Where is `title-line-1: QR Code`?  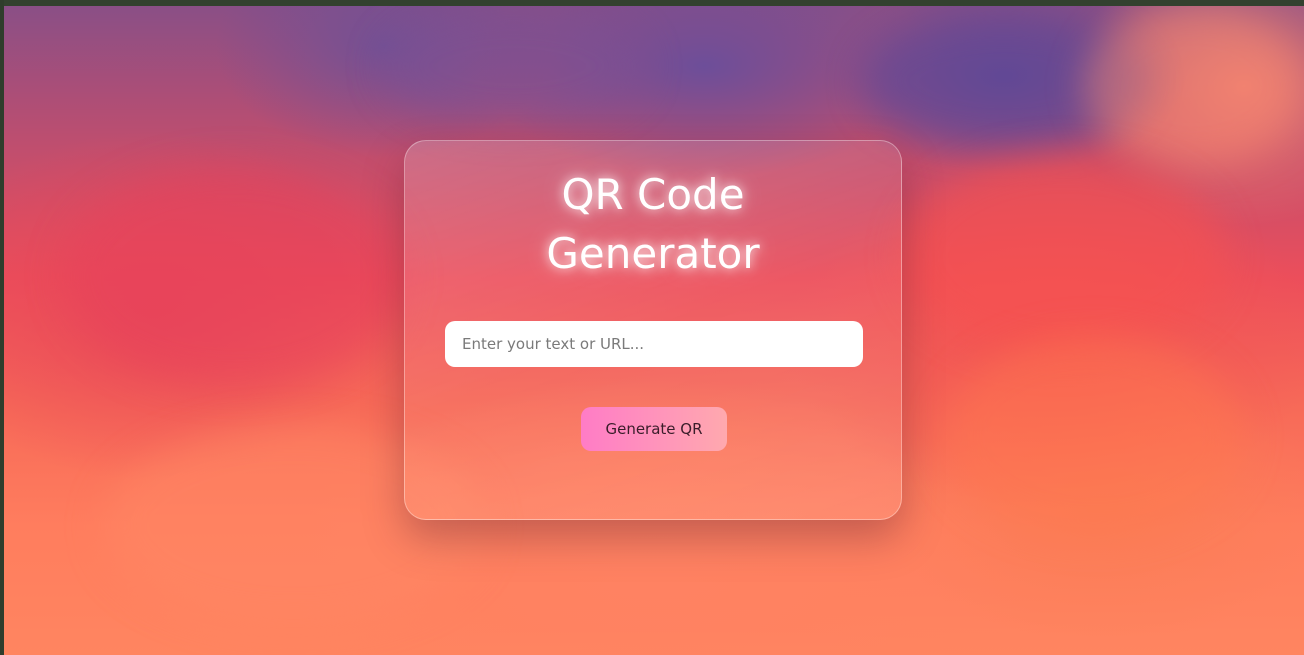
title-line-1: QR Code is located at coordinates (653, 194).